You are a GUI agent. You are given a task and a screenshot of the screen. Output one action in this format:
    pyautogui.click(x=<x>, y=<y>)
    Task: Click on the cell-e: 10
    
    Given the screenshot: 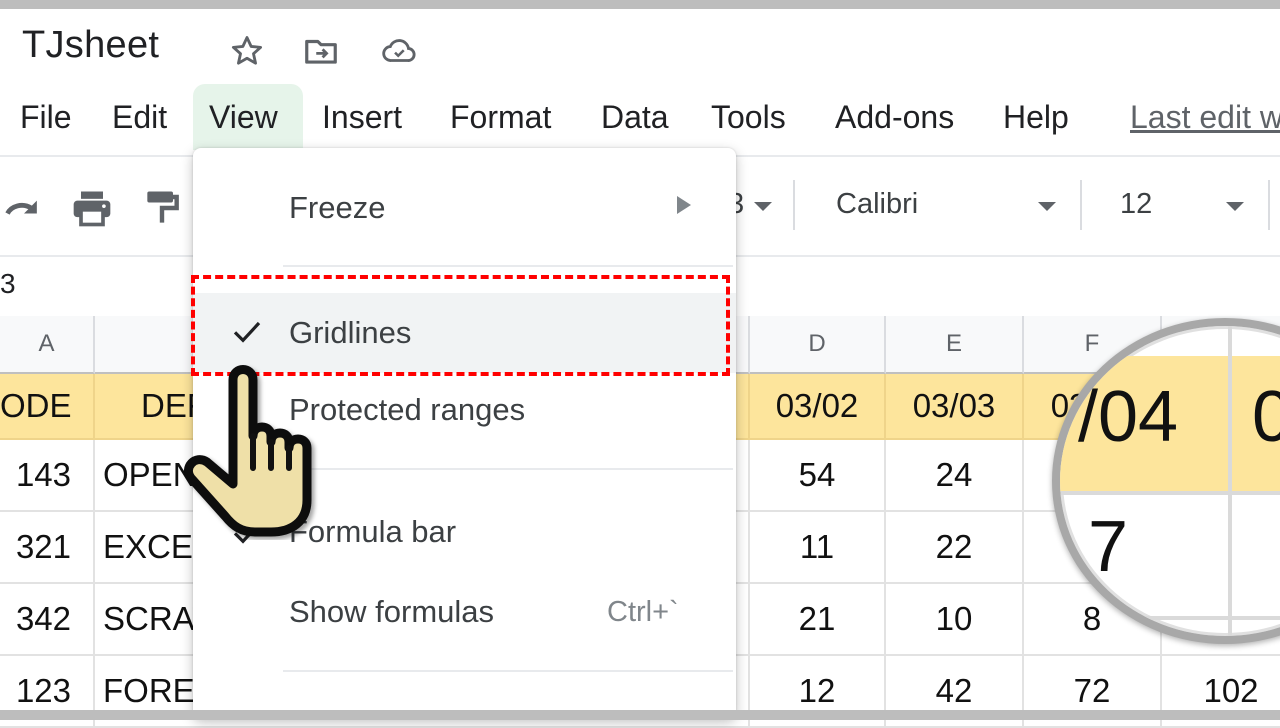 What is the action you would take?
    pyautogui.click(x=955, y=620)
    